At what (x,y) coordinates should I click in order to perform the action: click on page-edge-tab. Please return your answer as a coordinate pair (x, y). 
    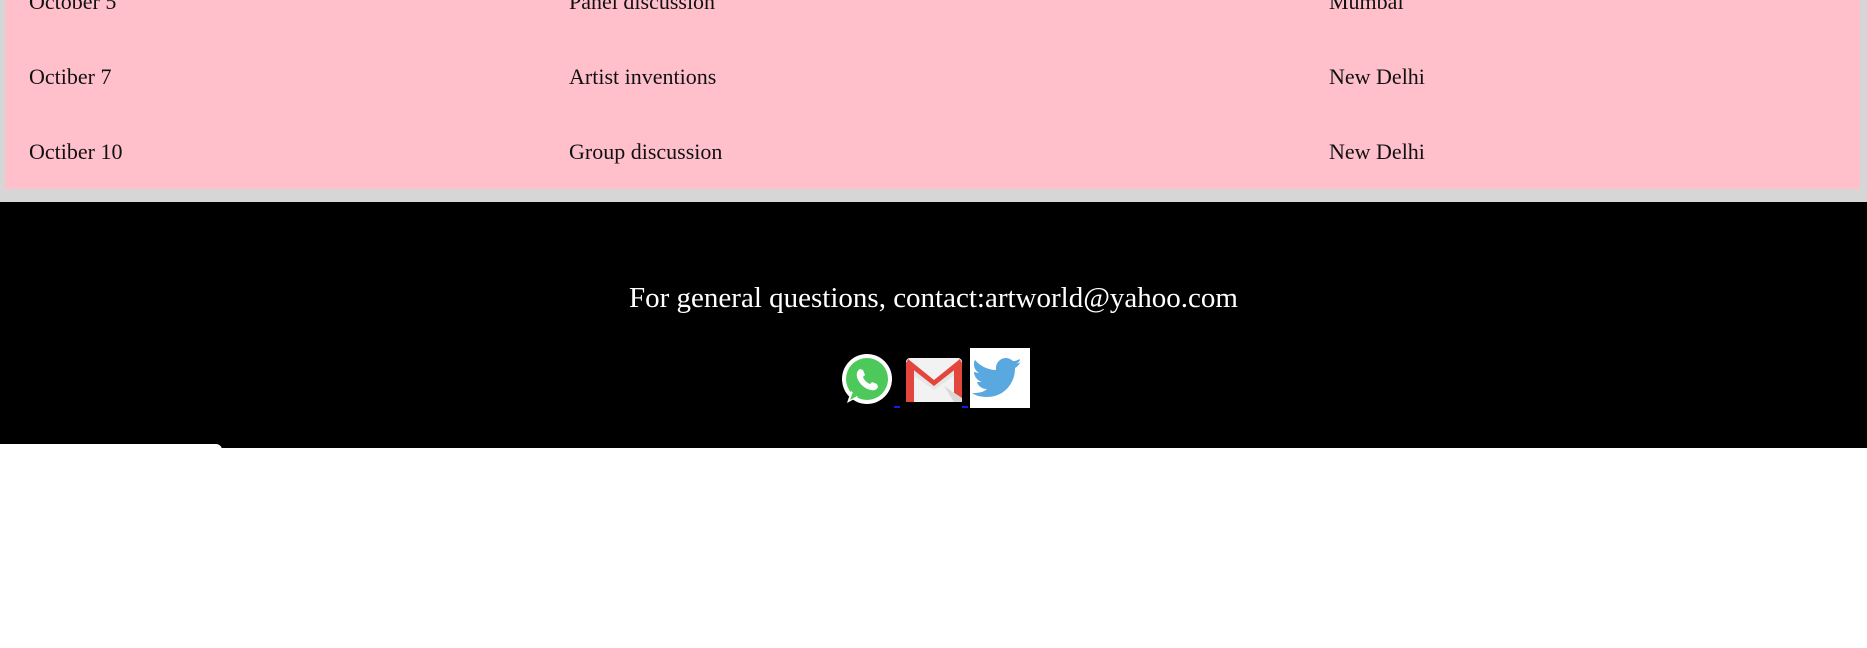
    Looking at the image, I should click on (111, 447).